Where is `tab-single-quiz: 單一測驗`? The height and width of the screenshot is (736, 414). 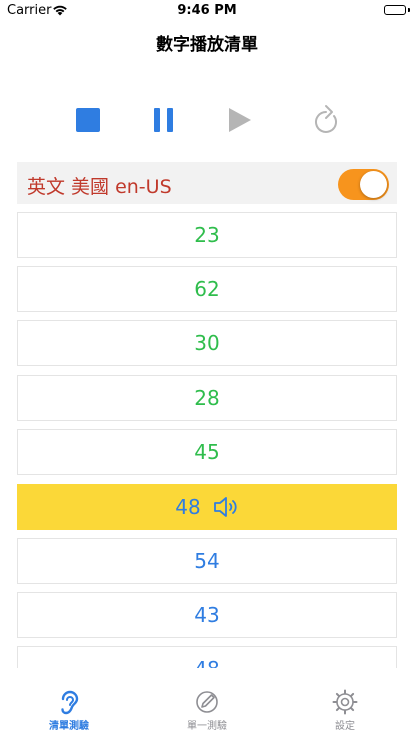
tab-single-quiz: 單一測驗 is located at coordinates (207, 710).